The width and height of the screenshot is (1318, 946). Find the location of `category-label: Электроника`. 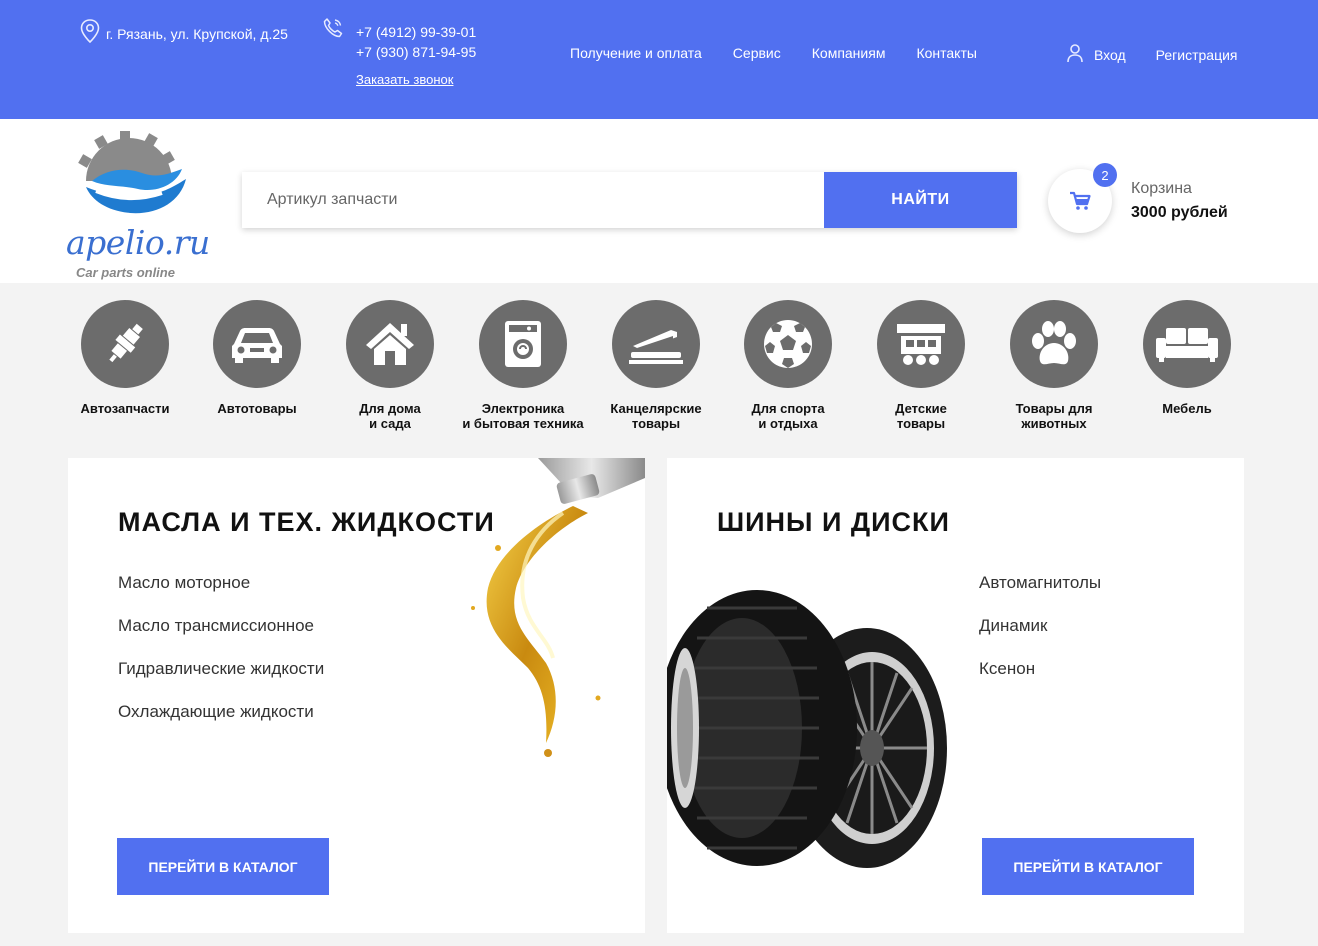

category-label: Электроника is located at coordinates (523, 408).